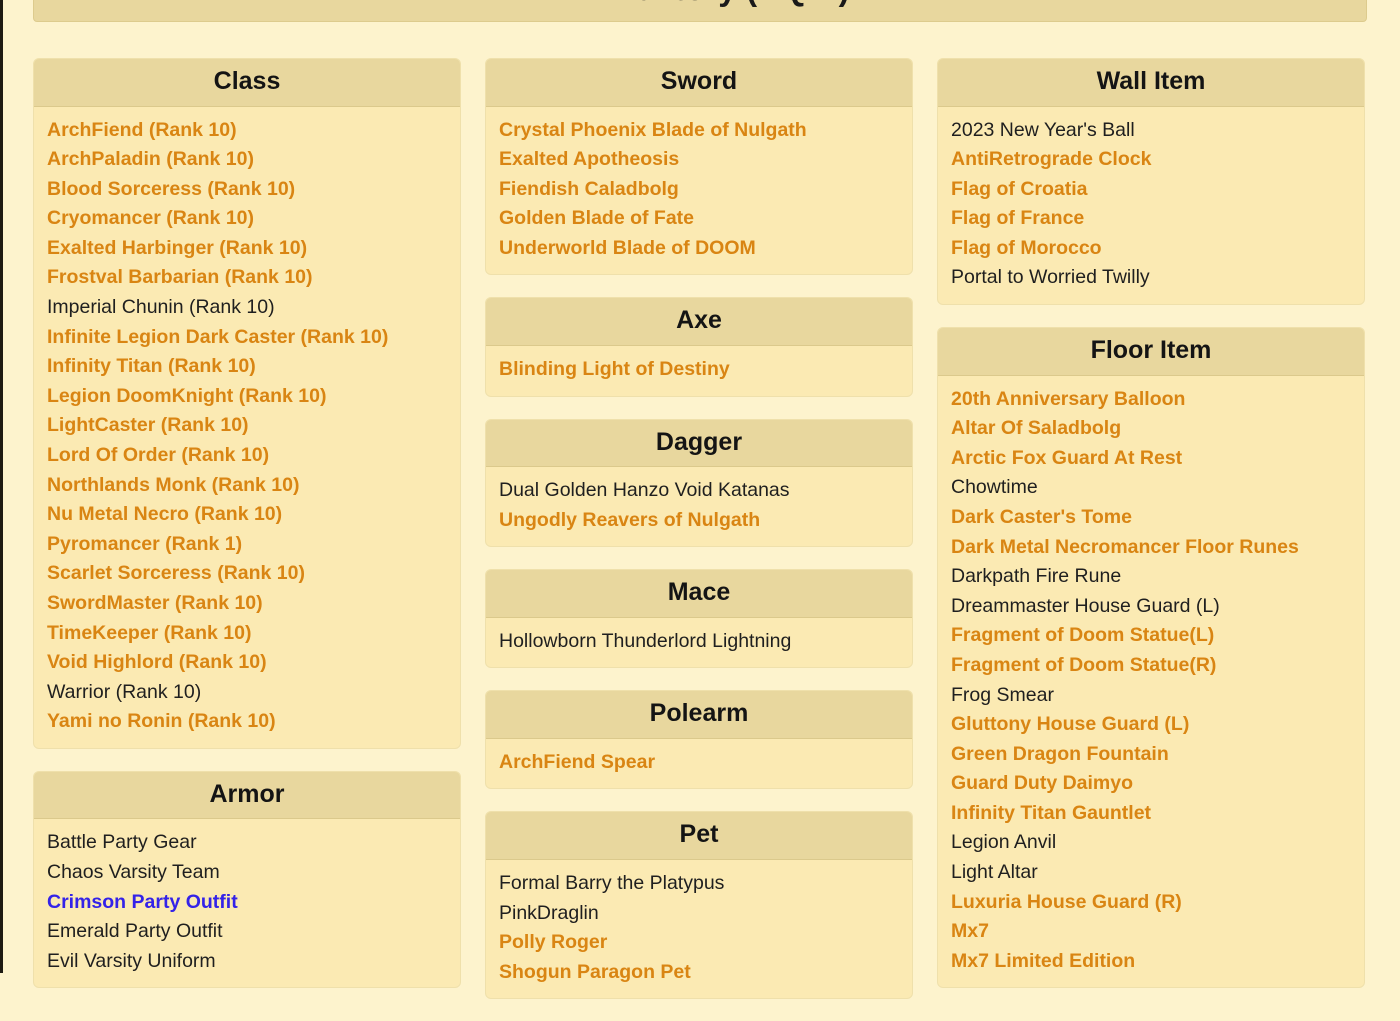  What do you see at coordinates (1151, 666) in the screenshot?
I see `item-link: Fragment of Doom Statue(R)` at bounding box center [1151, 666].